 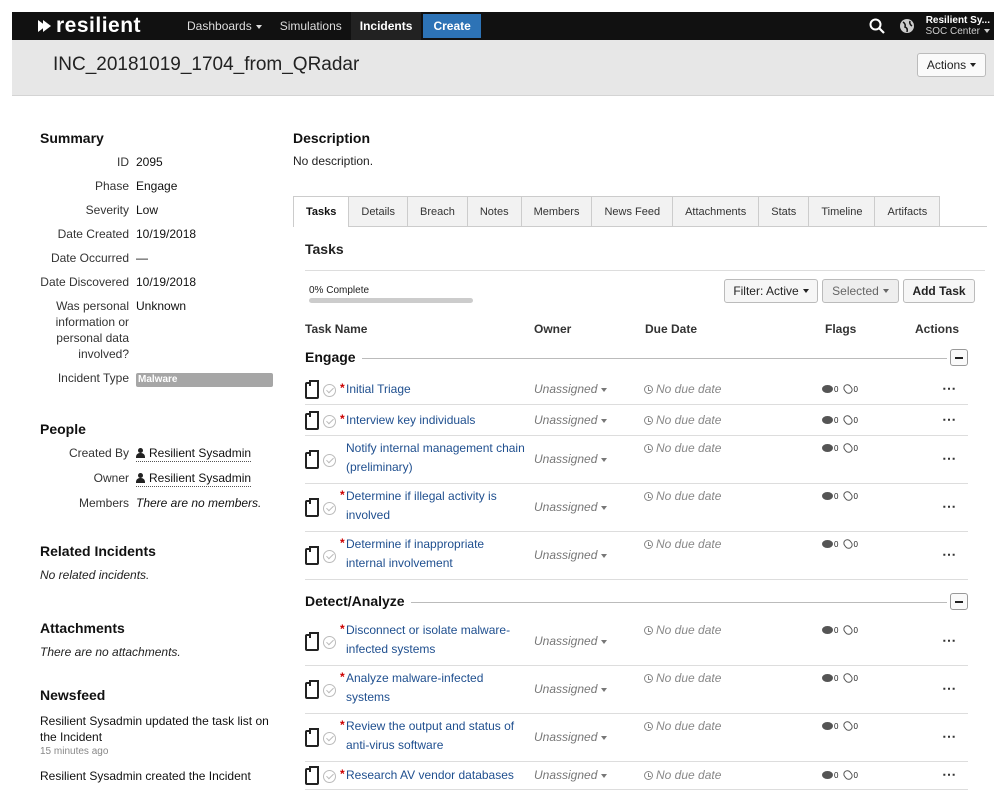 I want to click on task-name-link: Research AV vendor databases, so click(x=436, y=775).